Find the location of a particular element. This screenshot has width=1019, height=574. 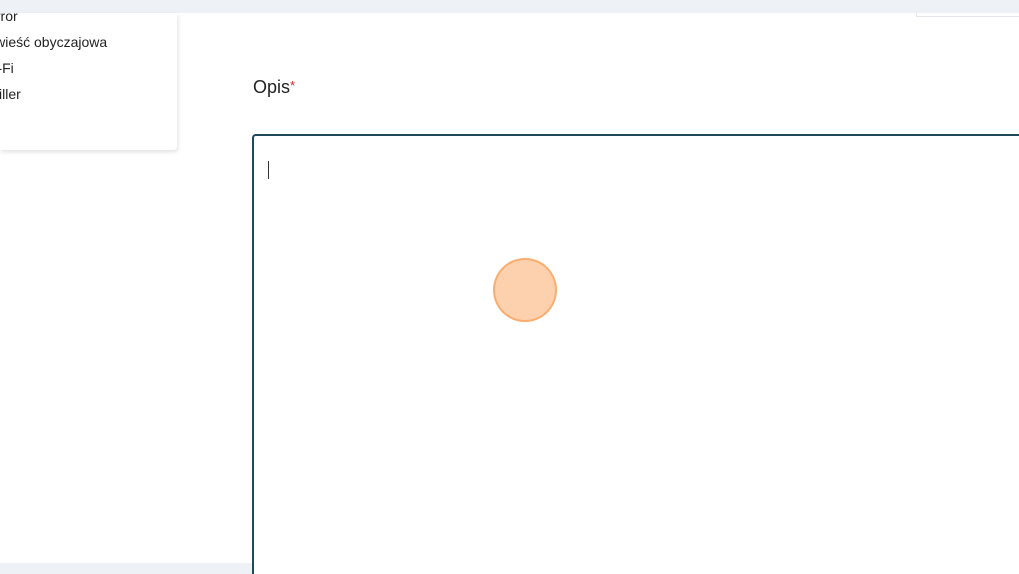

genre-option-obyczajowa: Powieść obyczajowa is located at coordinates (88, 42).